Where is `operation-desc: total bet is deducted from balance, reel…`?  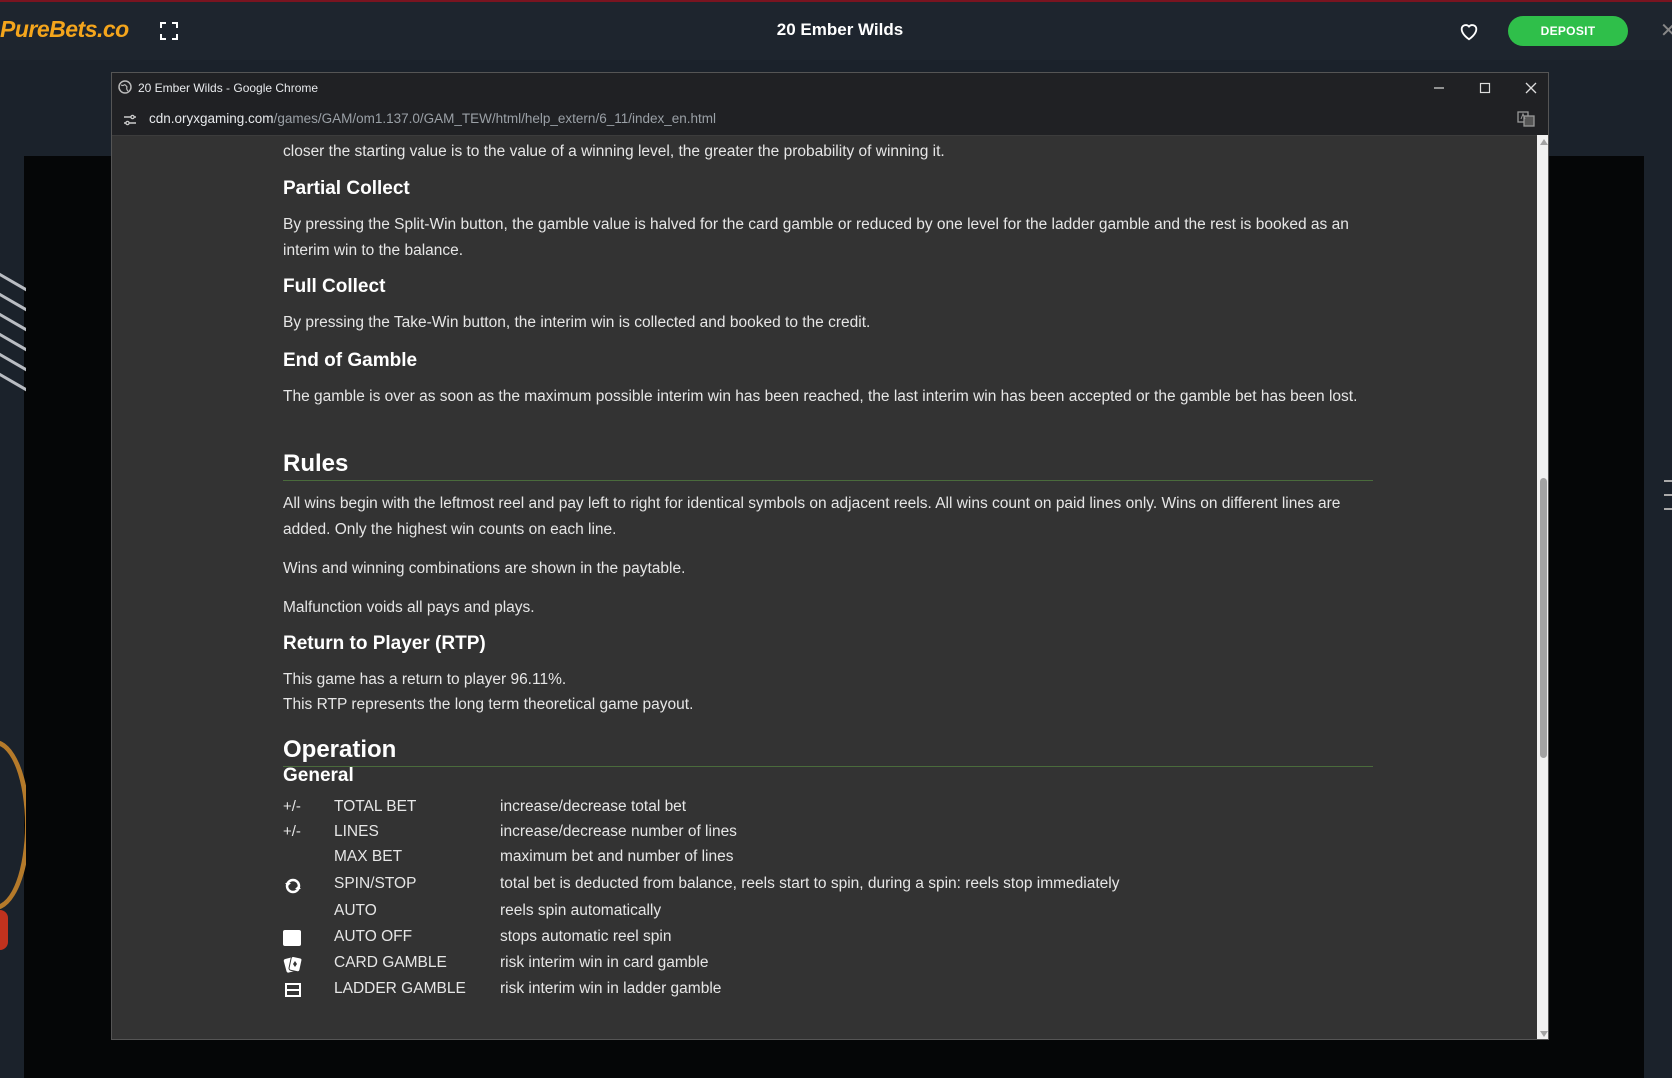
operation-desc: total bet is deducted from balance, reel… is located at coordinates (810, 883).